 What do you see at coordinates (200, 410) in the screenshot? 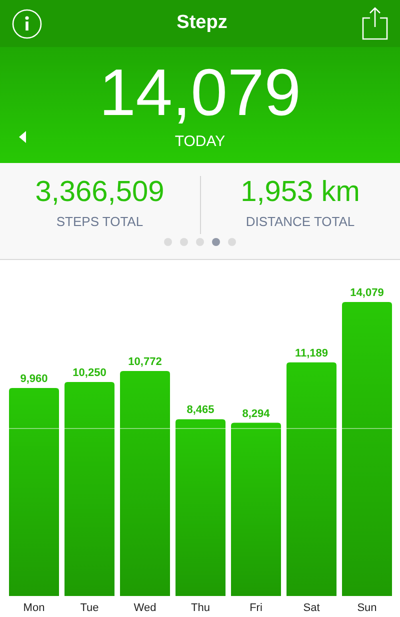
I see `value-label: 8,465` at bounding box center [200, 410].